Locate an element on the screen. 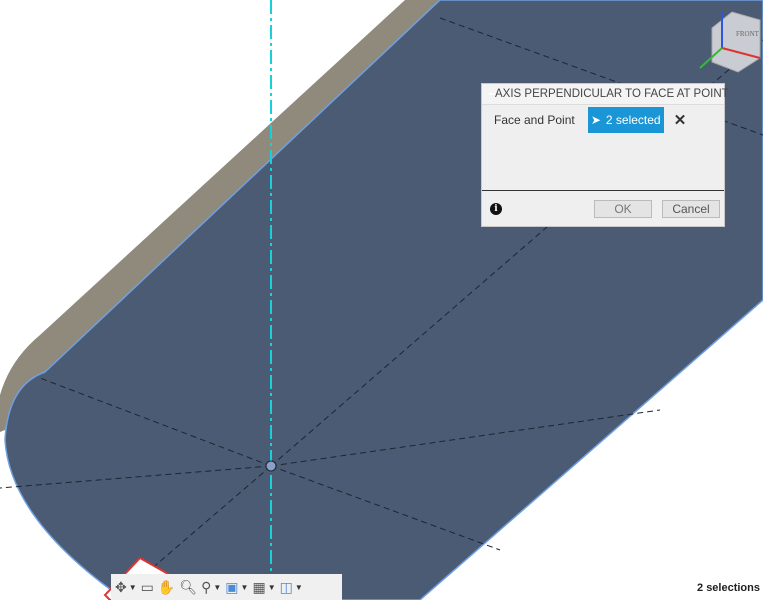 This screenshot has width=763, height=600. selection-button: ➤ 2 selected is located at coordinates (625, 120).